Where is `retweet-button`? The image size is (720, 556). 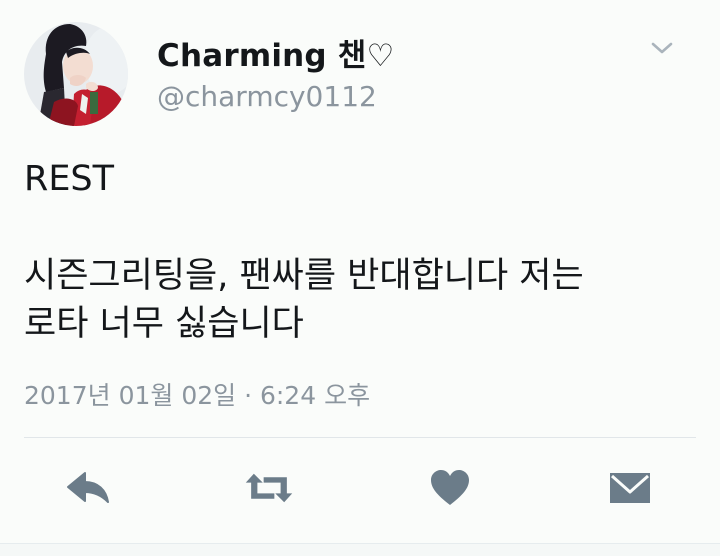 retweet-button is located at coordinates (269, 488).